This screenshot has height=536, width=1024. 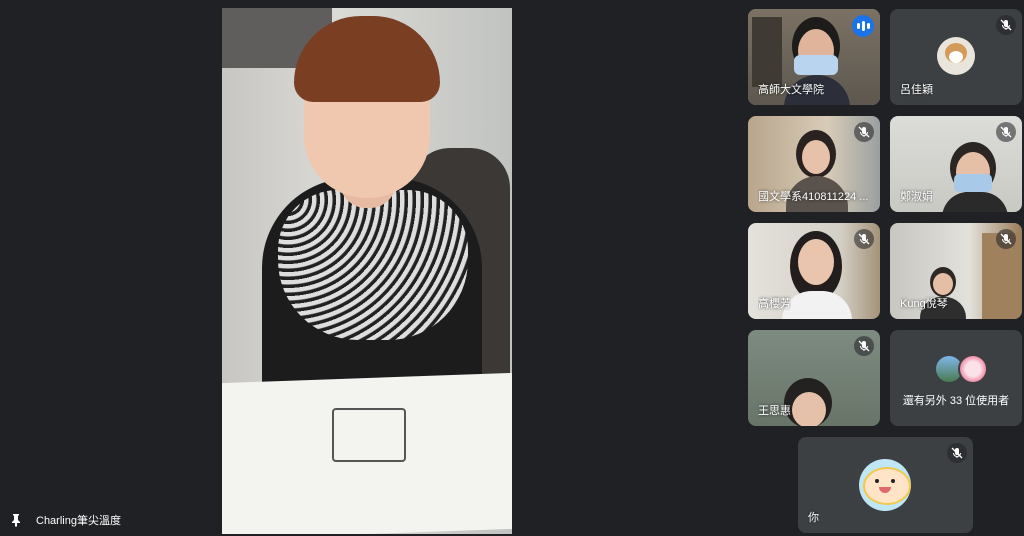 What do you see at coordinates (78, 521) in the screenshot?
I see `pinned-speaker-name: Charling筆尖溫度` at bounding box center [78, 521].